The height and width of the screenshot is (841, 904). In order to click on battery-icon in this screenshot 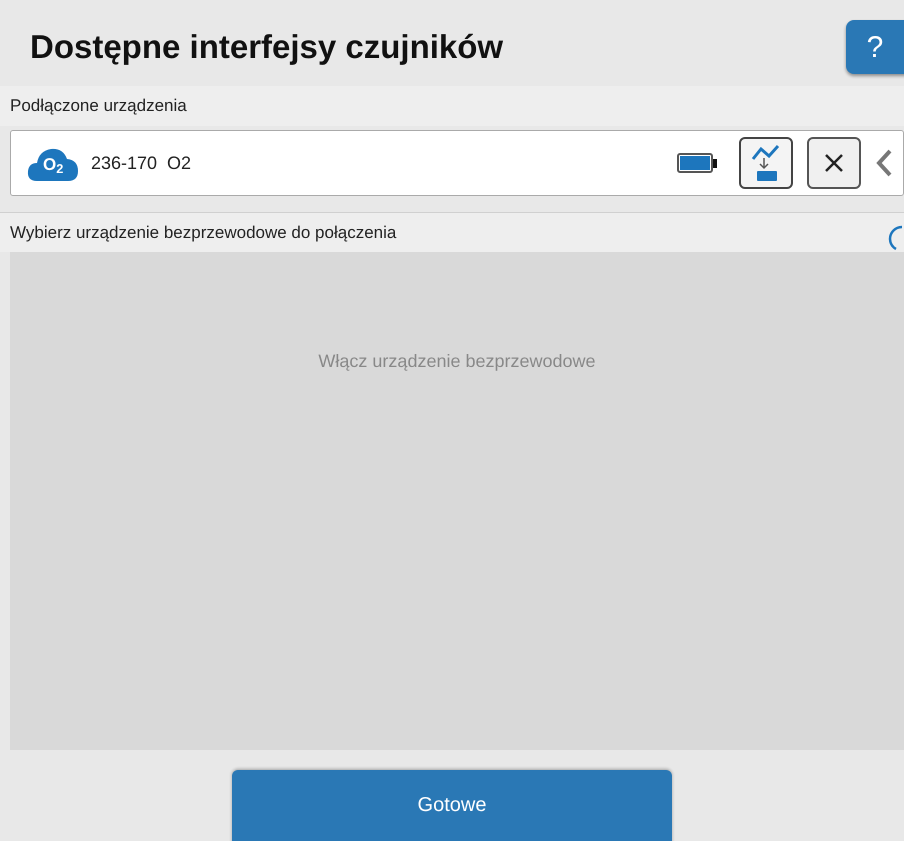, I will do `click(697, 163)`.